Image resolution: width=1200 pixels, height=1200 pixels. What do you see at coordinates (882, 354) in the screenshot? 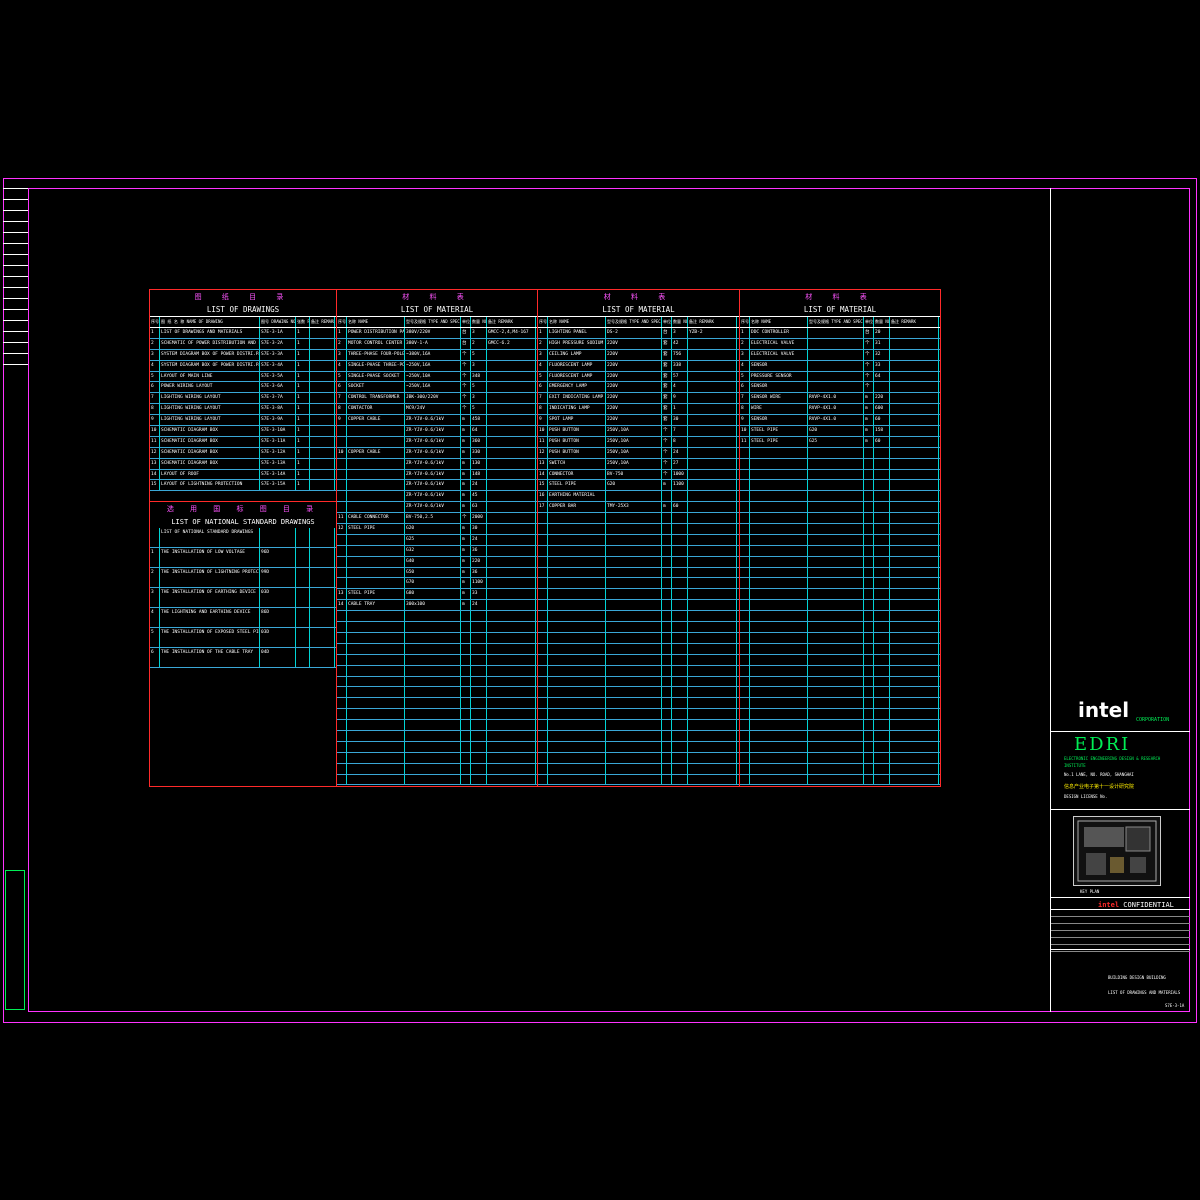
I see `material-row-cell: 32` at bounding box center [882, 354].